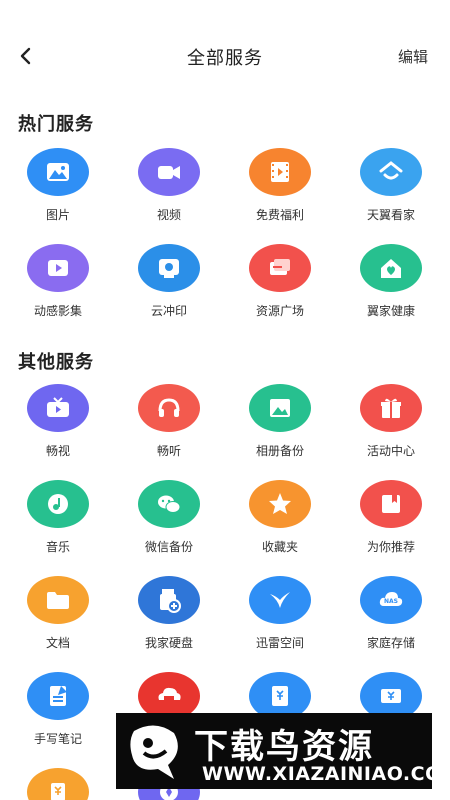  Describe the element at coordinates (390, 643) in the screenshot. I see `service-label: 家庭存储` at that location.